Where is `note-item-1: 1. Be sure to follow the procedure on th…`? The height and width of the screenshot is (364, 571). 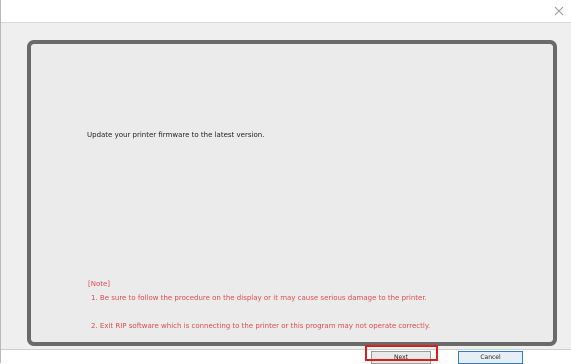
note-item-1: 1. Be sure to follow the procedure on th… is located at coordinates (259, 298).